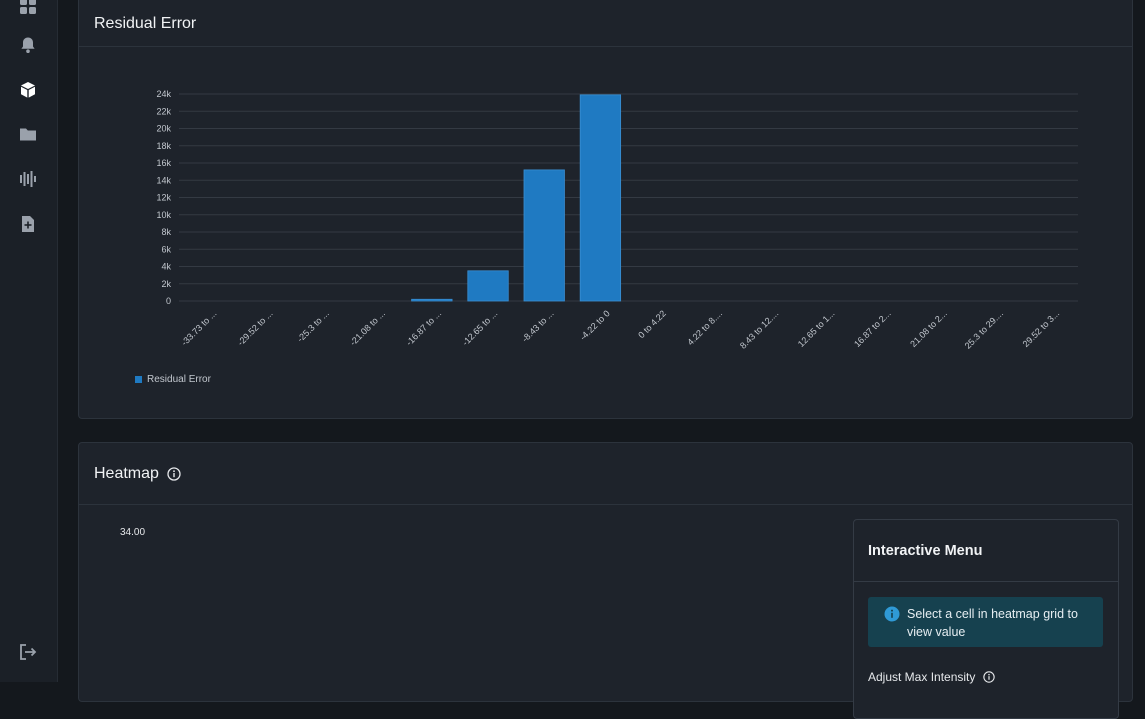 This screenshot has width=1145, height=719. What do you see at coordinates (133, 532) in the screenshot?
I see `heatmap-scale-value: 34.00` at bounding box center [133, 532].